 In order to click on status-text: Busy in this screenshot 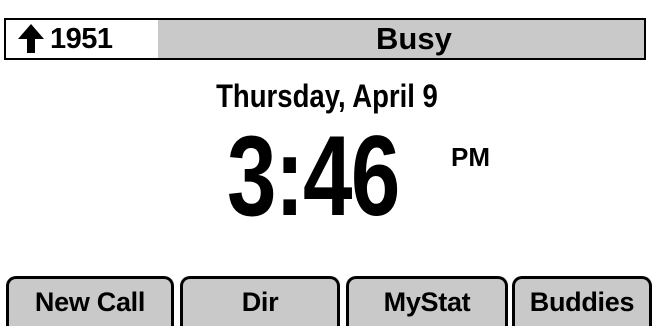, I will do `click(414, 38)`.